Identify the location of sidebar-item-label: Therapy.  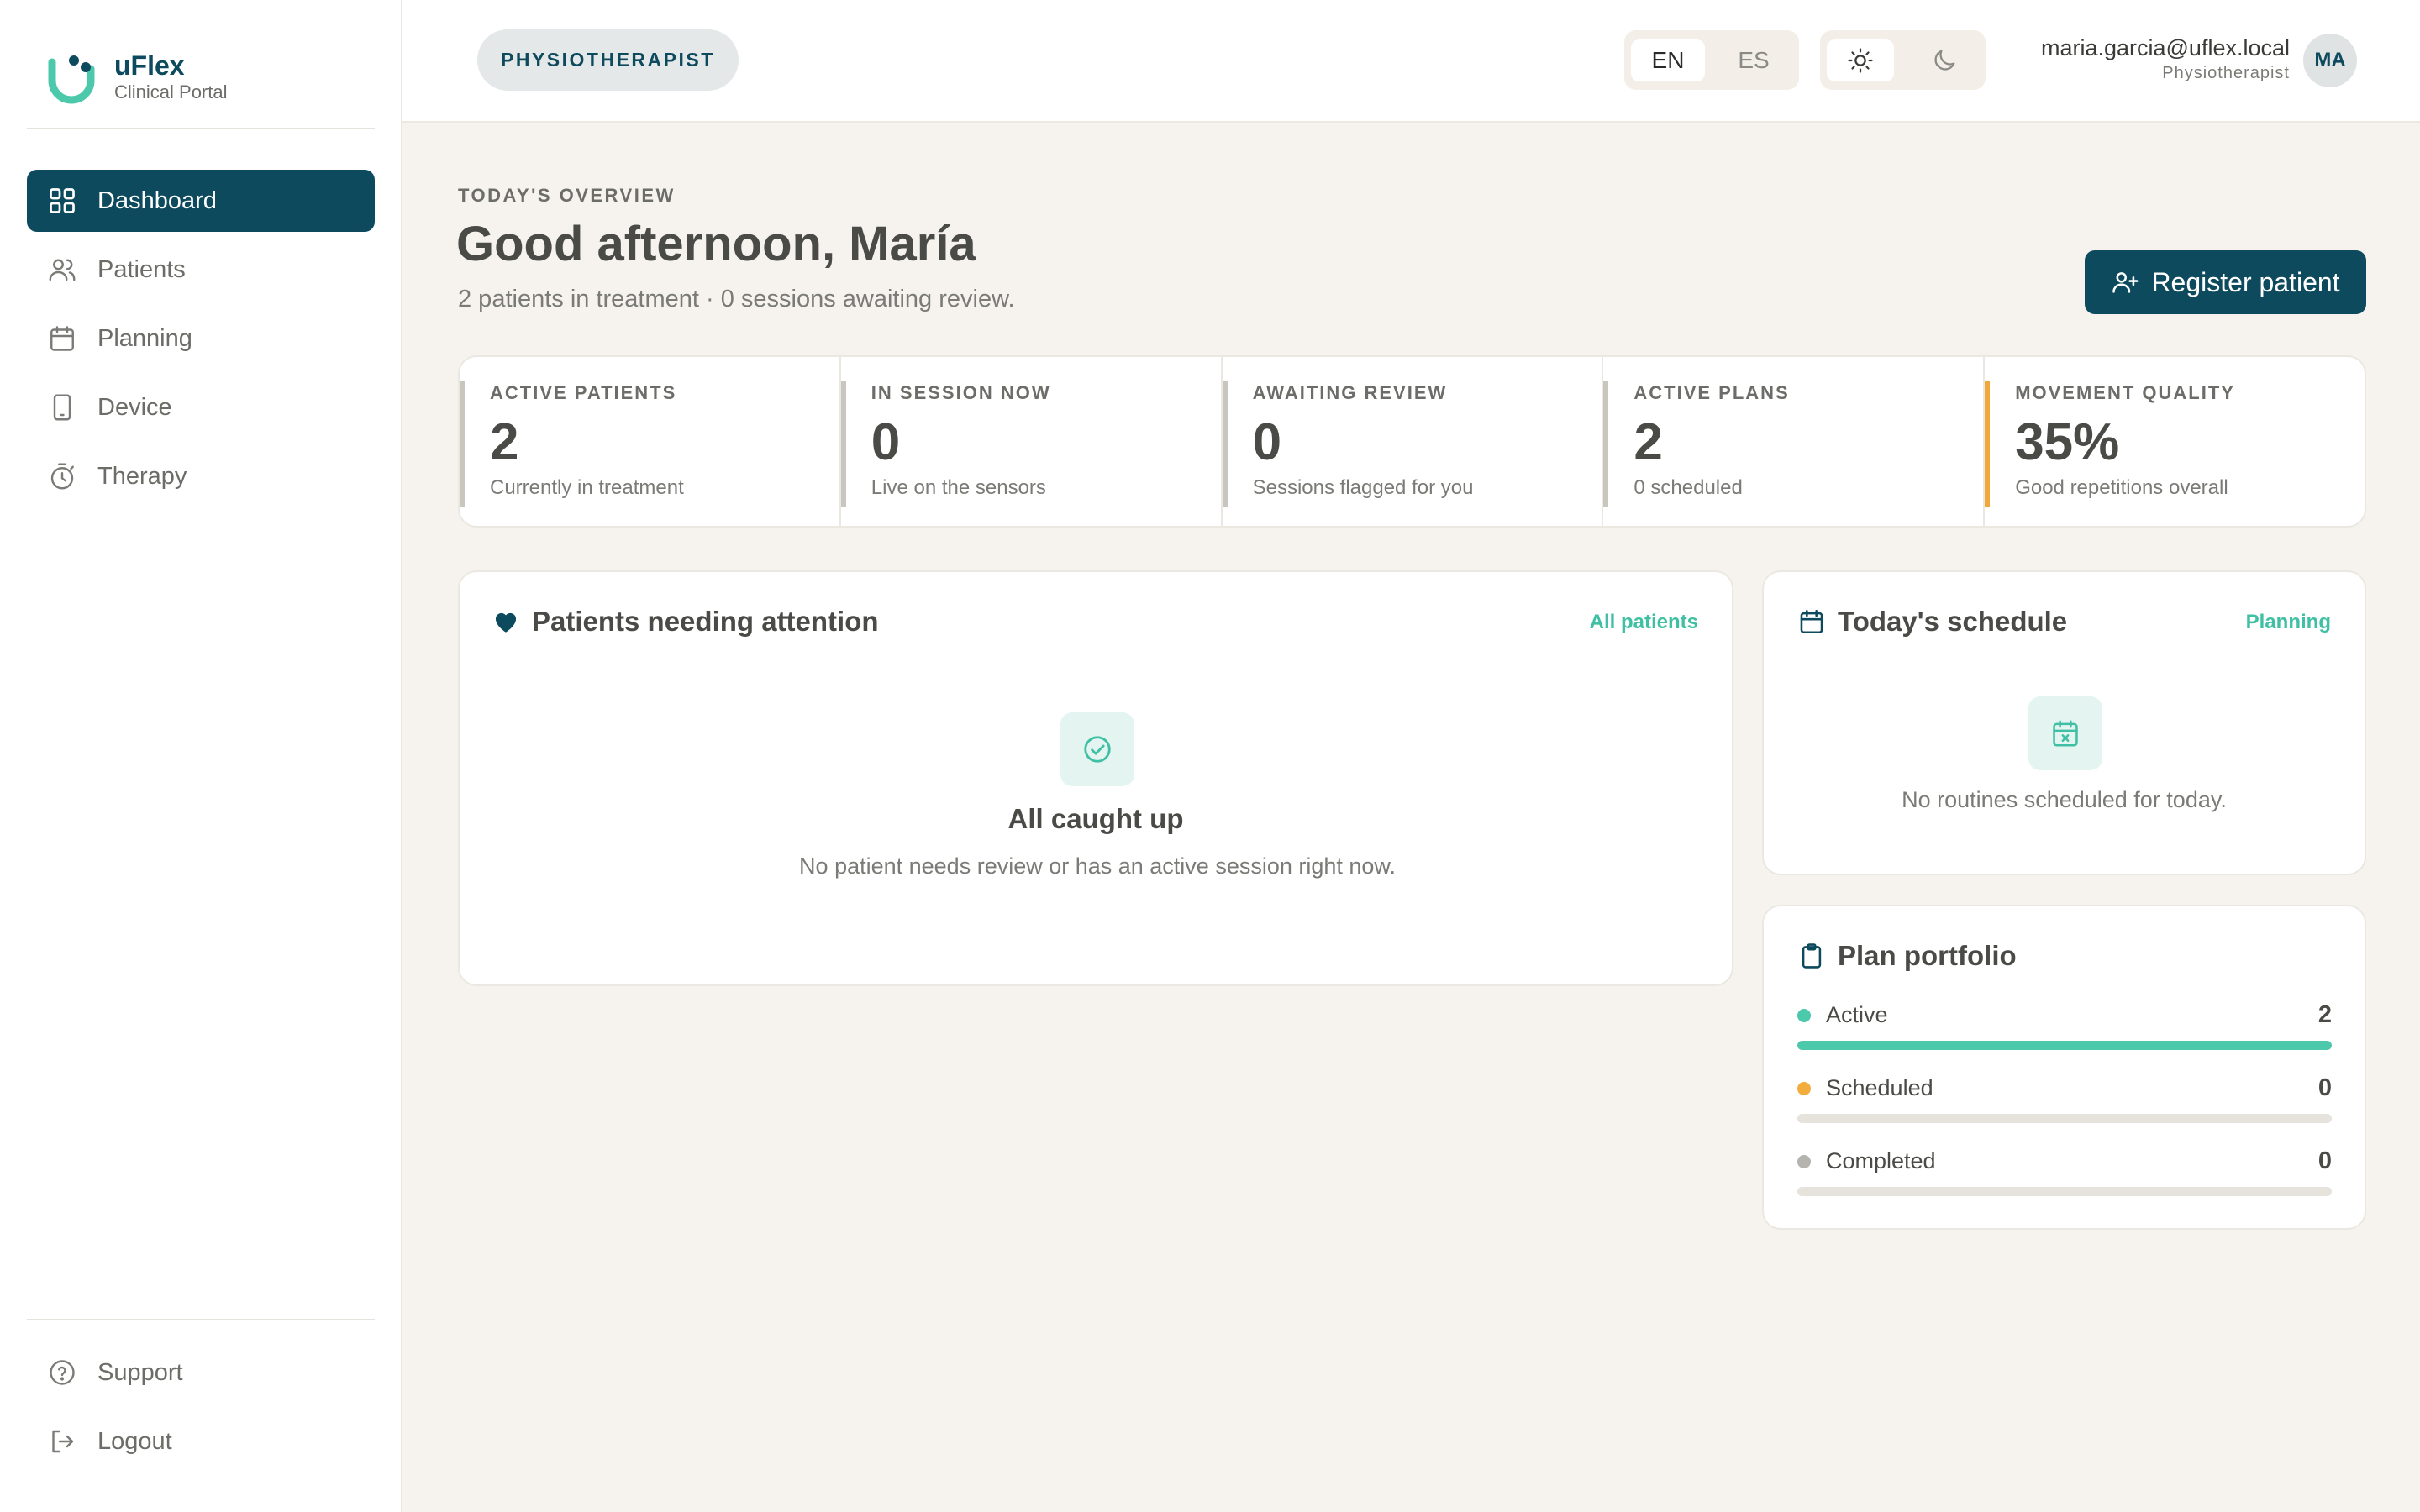
(142, 476).